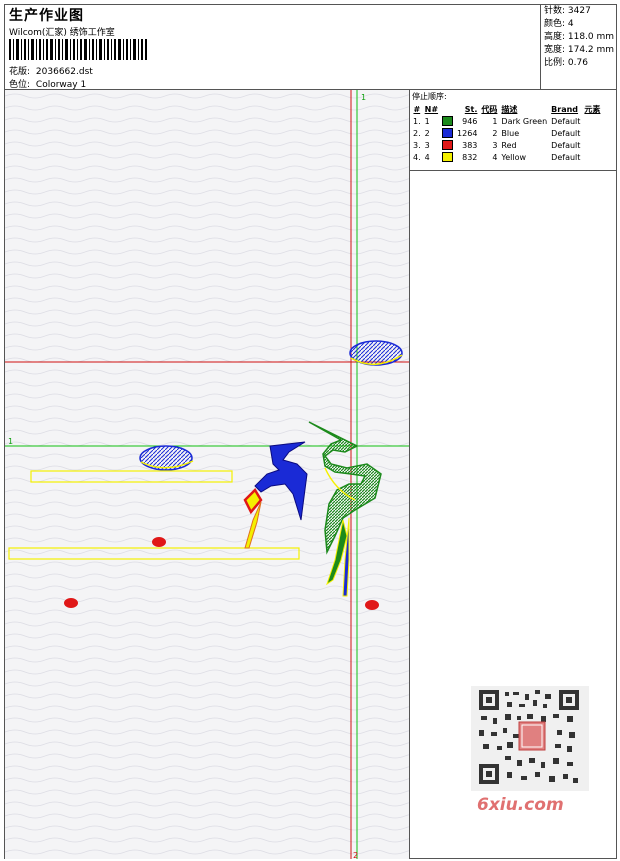 The image size is (620, 861). I want to click on row-description: Red, so click(509, 145).